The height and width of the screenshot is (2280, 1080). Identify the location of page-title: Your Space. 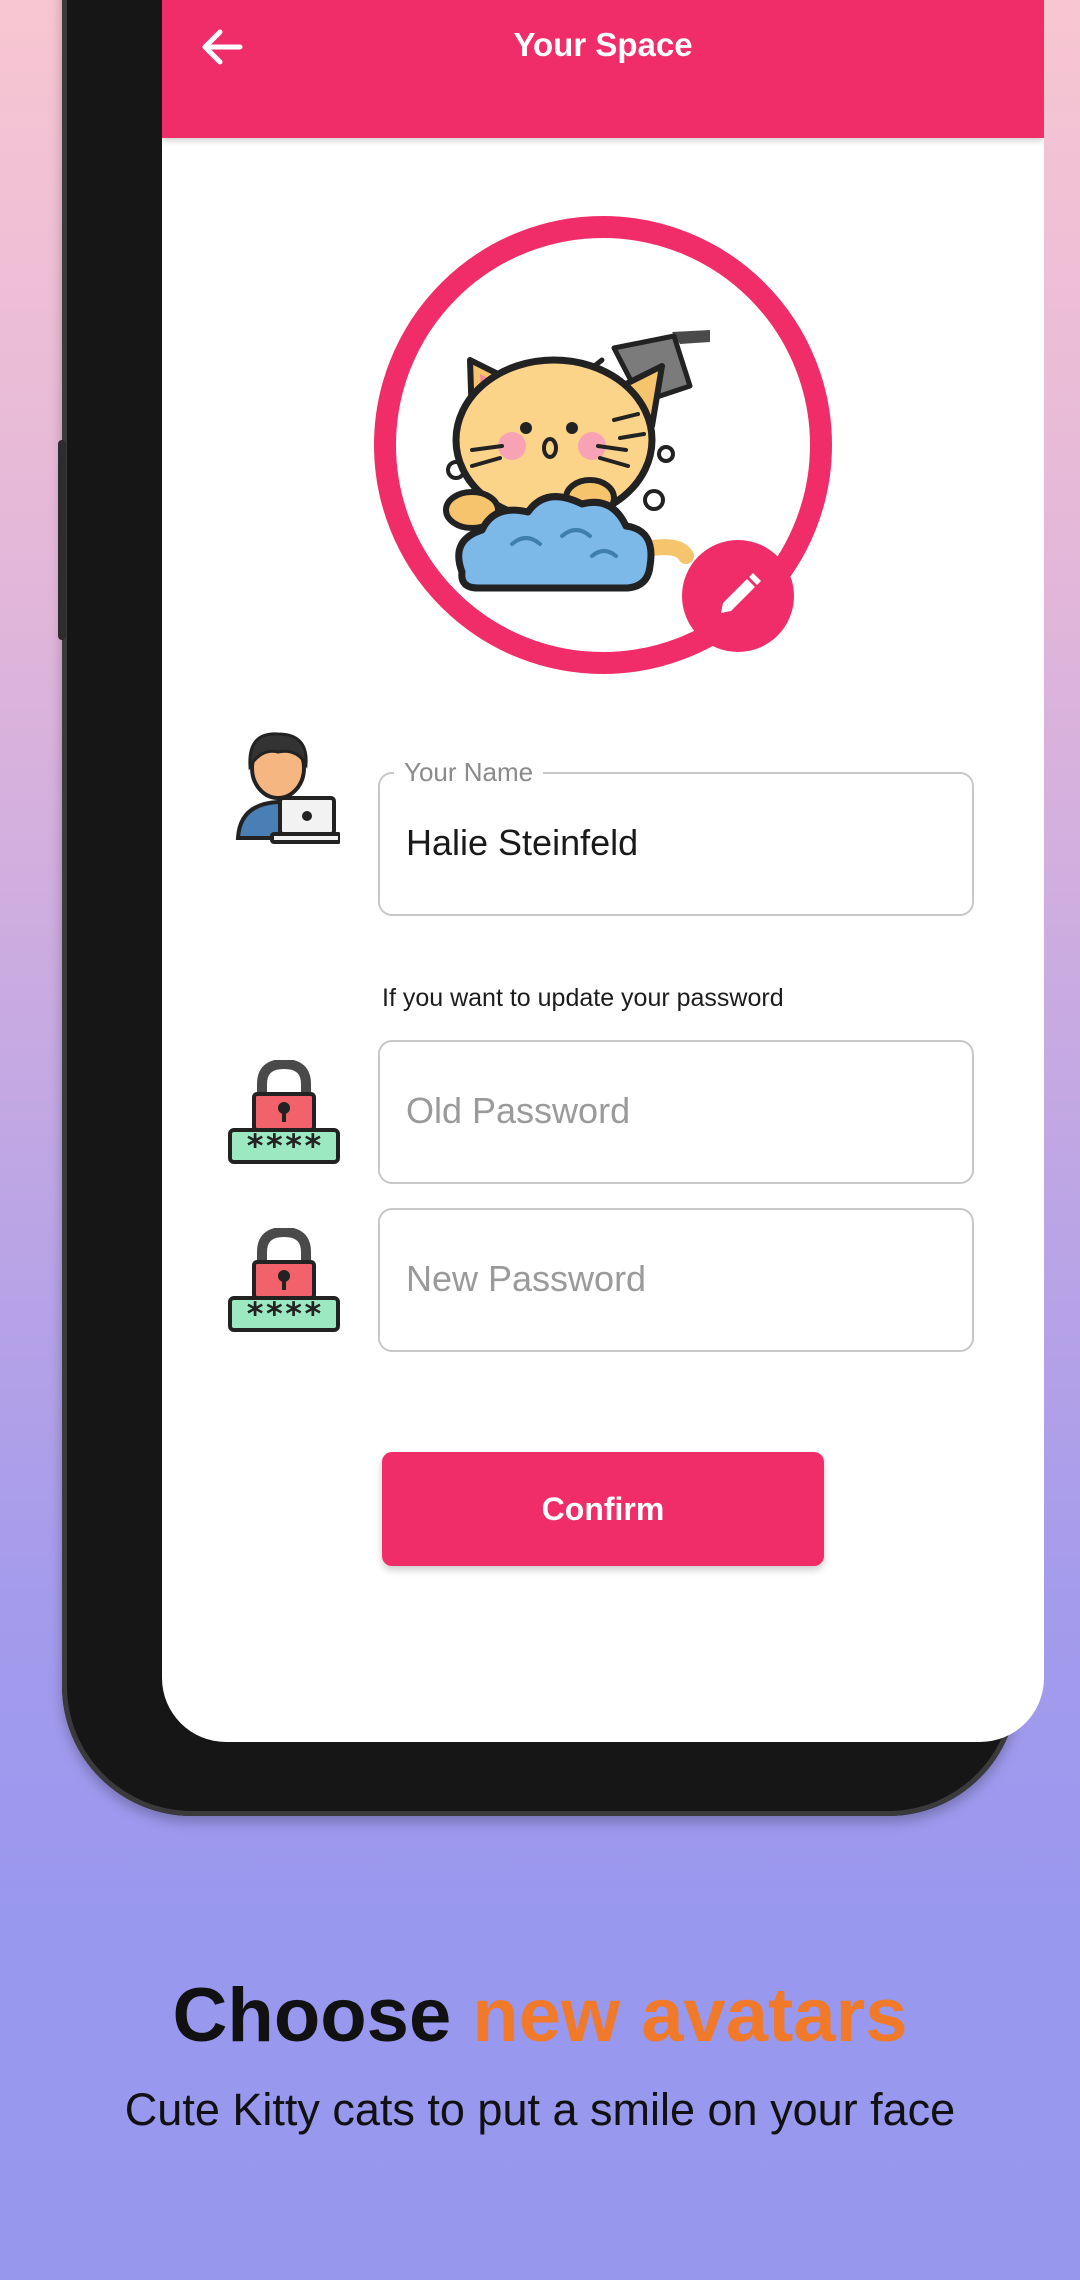
(603, 44).